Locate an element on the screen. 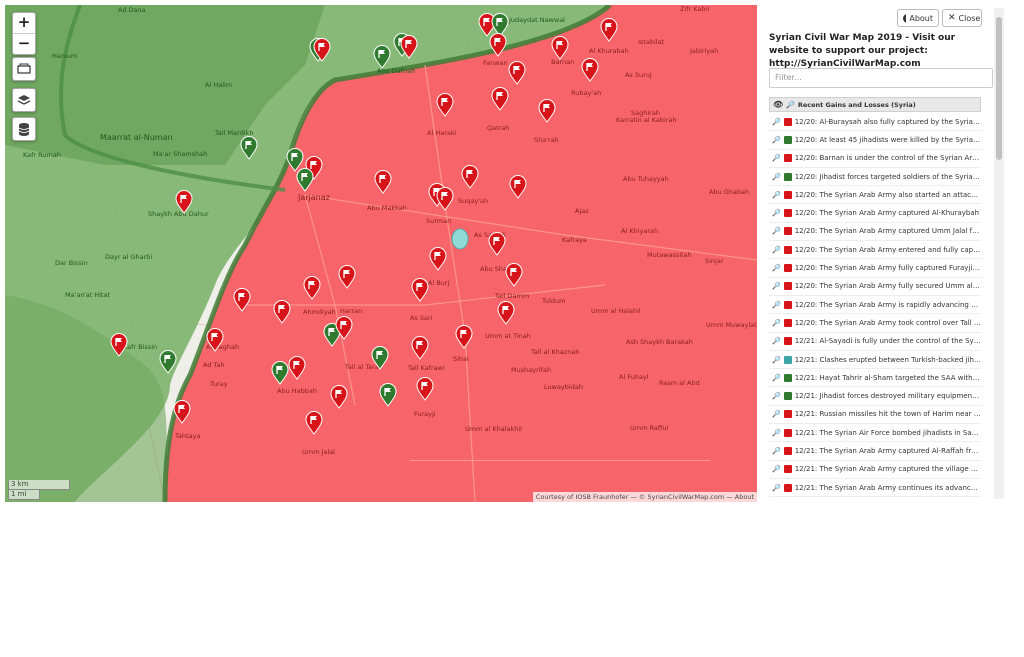 The height and width of the screenshot is (657, 1024). scrollbar is located at coordinates (999, 253).